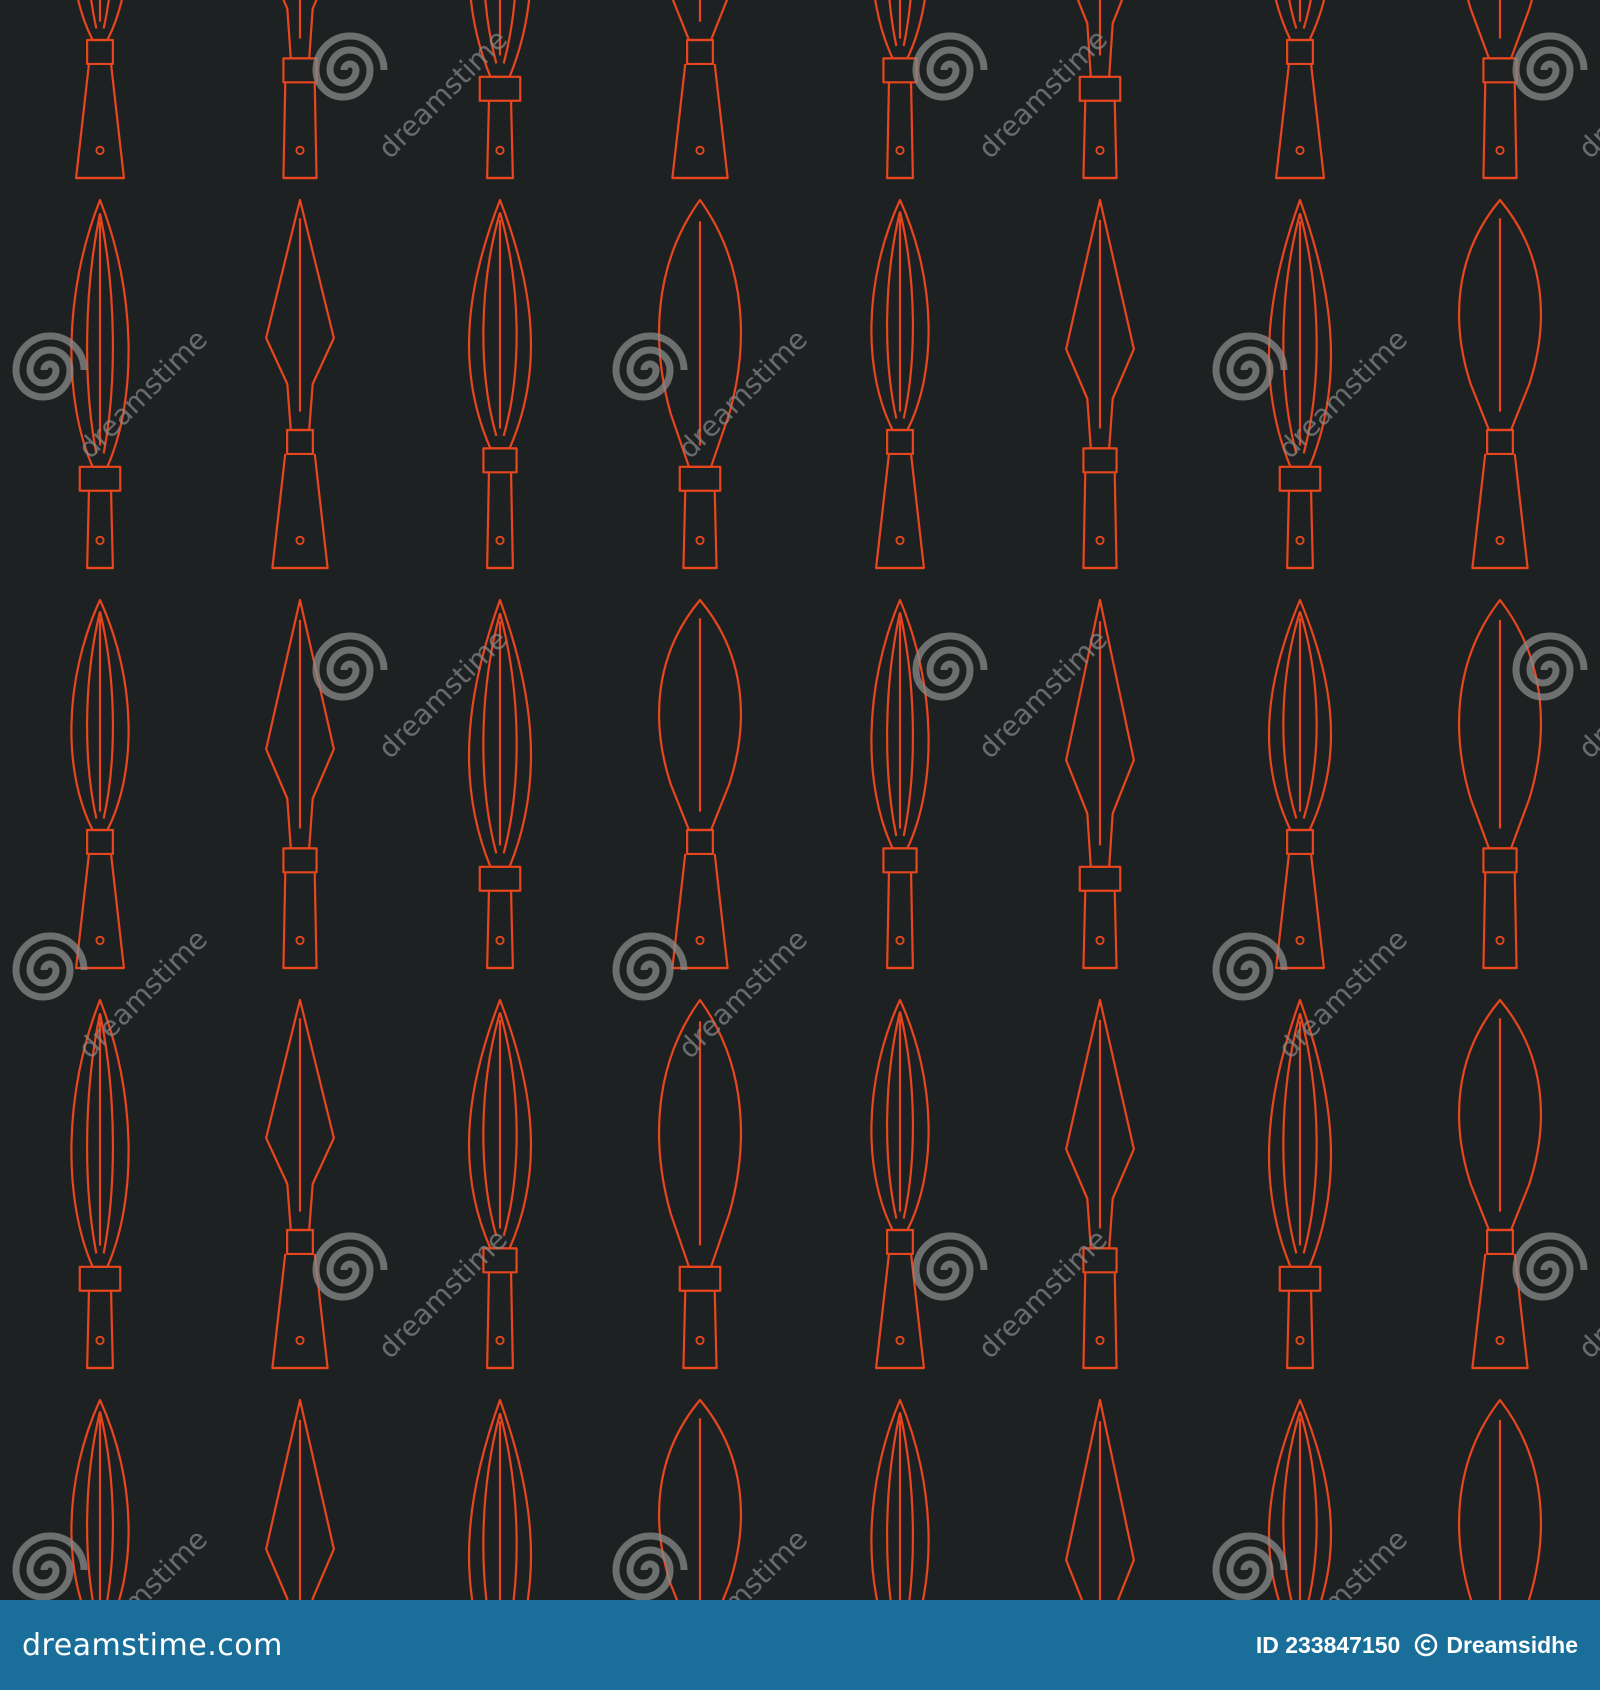 The width and height of the screenshot is (1600, 1690). I want to click on footer-info: ID 233847150 Dreamsidhe, so click(1417, 1645).